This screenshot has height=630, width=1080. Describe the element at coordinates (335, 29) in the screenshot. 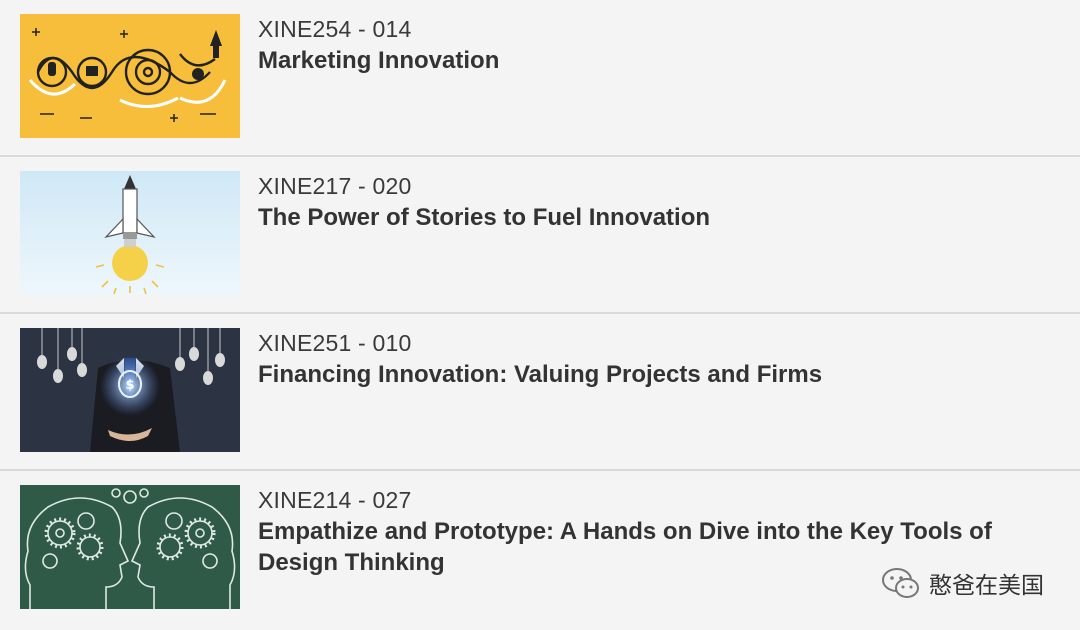

I see `course-code: XINE254 - 014` at that location.